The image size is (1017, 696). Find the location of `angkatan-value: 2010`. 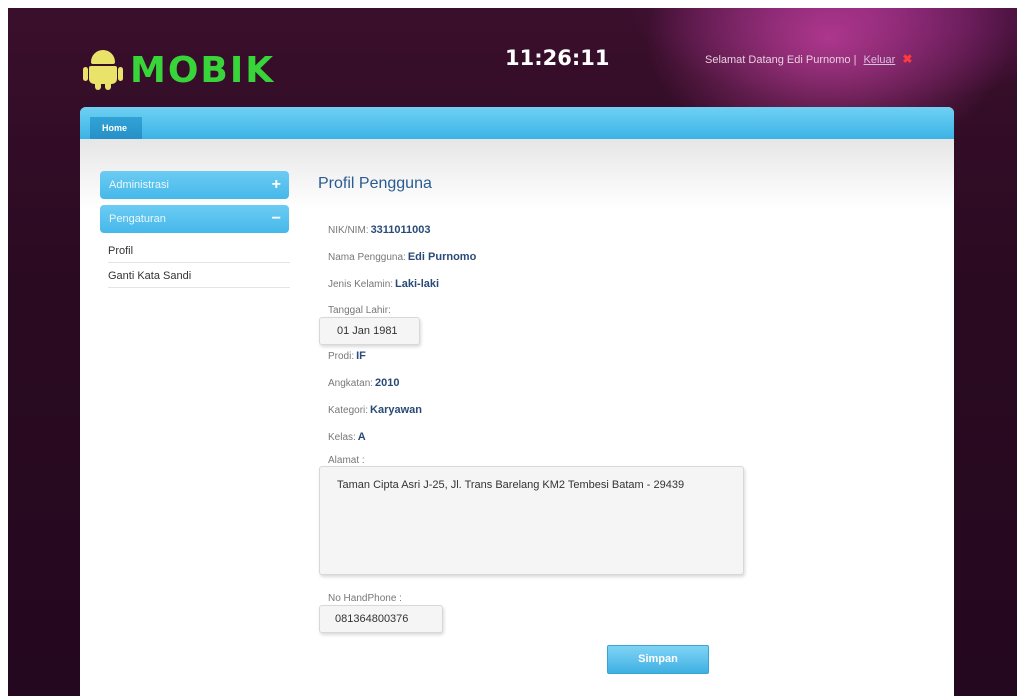

angkatan-value: 2010 is located at coordinates (387, 383).